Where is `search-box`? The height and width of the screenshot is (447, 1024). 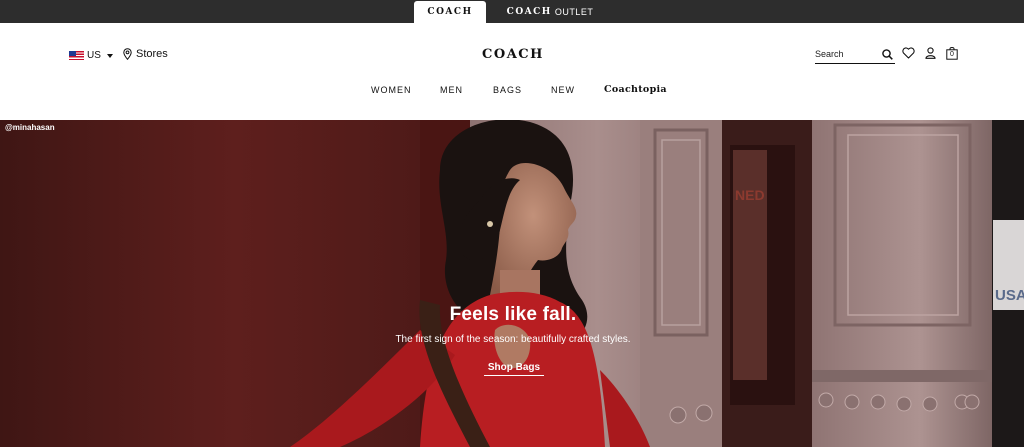
search-box is located at coordinates (855, 55).